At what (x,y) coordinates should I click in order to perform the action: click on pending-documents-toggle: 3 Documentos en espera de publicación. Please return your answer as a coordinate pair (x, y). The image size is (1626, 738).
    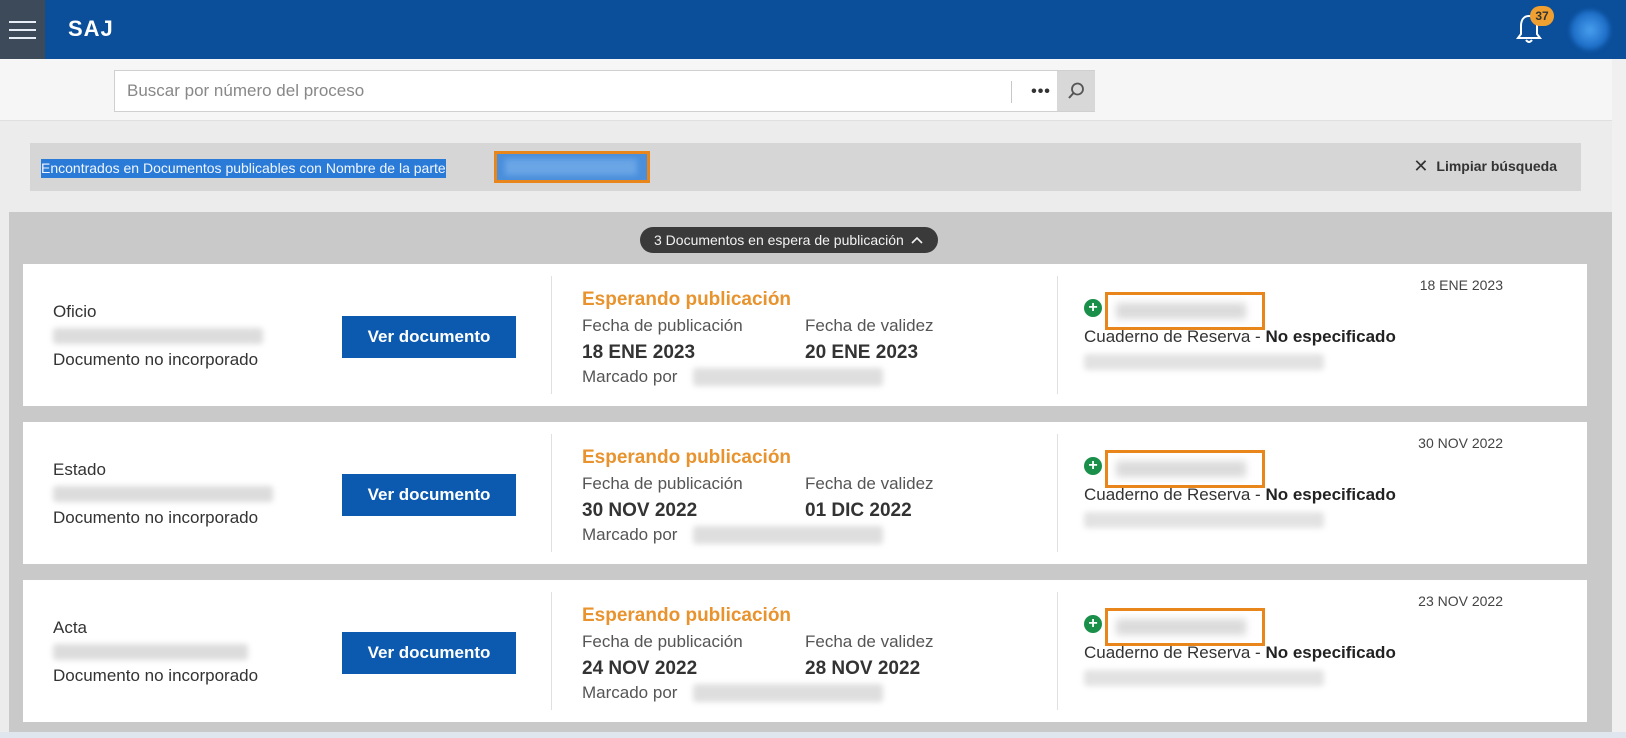
    Looking at the image, I should click on (789, 240).